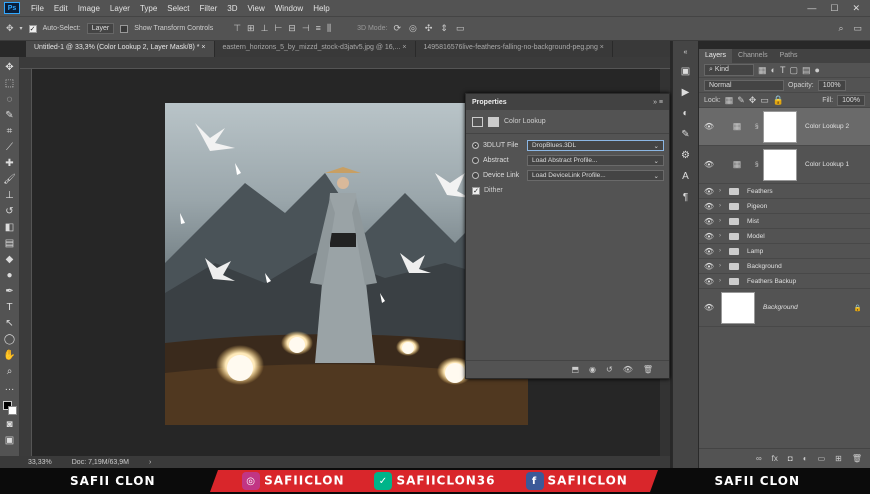 This screenshot has width=870, height=494. Describe the element at coordinates (658, 102) in the screenshot. I see `collapse-panel-icon: » ≡` at that location.